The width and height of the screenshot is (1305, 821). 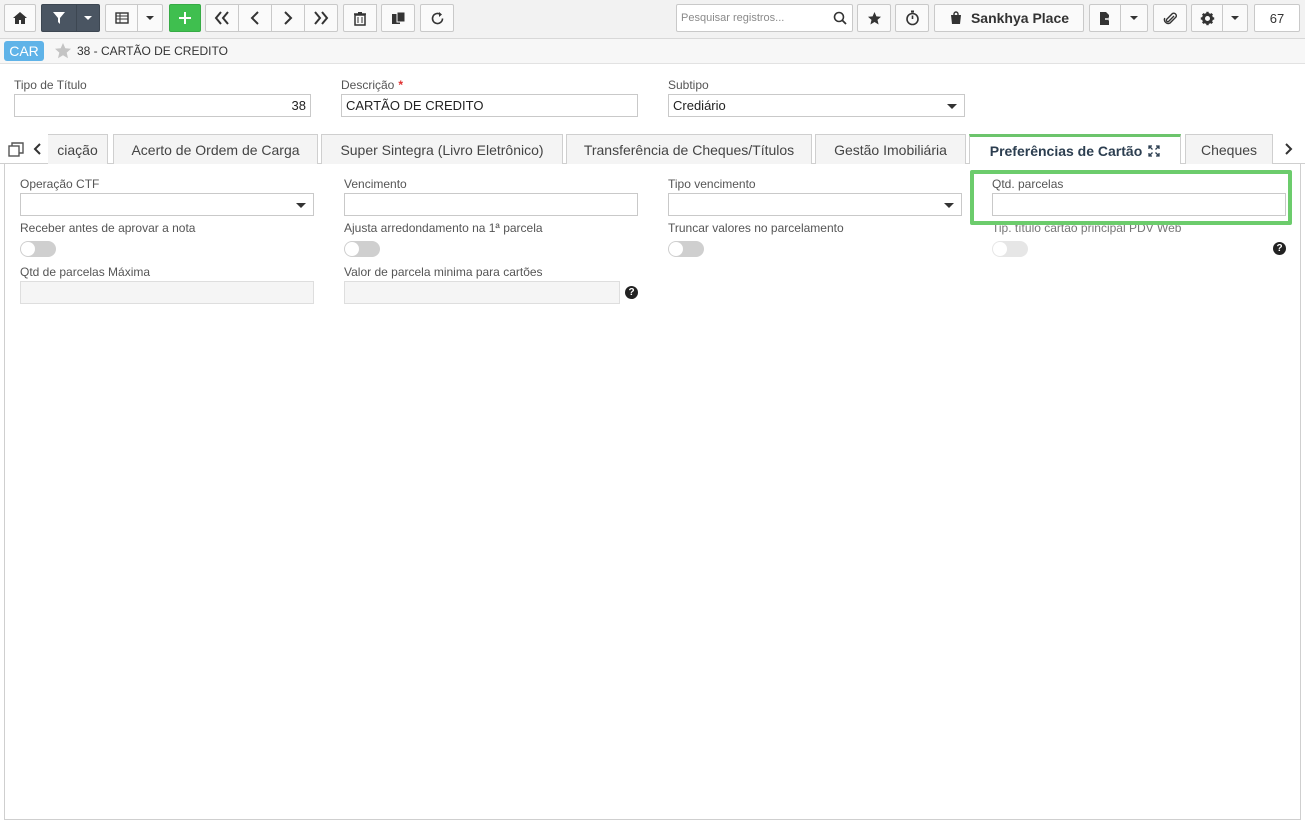 What do you see at coordinates (491, 204) in the screenshot?
I see `vencimento-field` at bounding box center [491, 204].